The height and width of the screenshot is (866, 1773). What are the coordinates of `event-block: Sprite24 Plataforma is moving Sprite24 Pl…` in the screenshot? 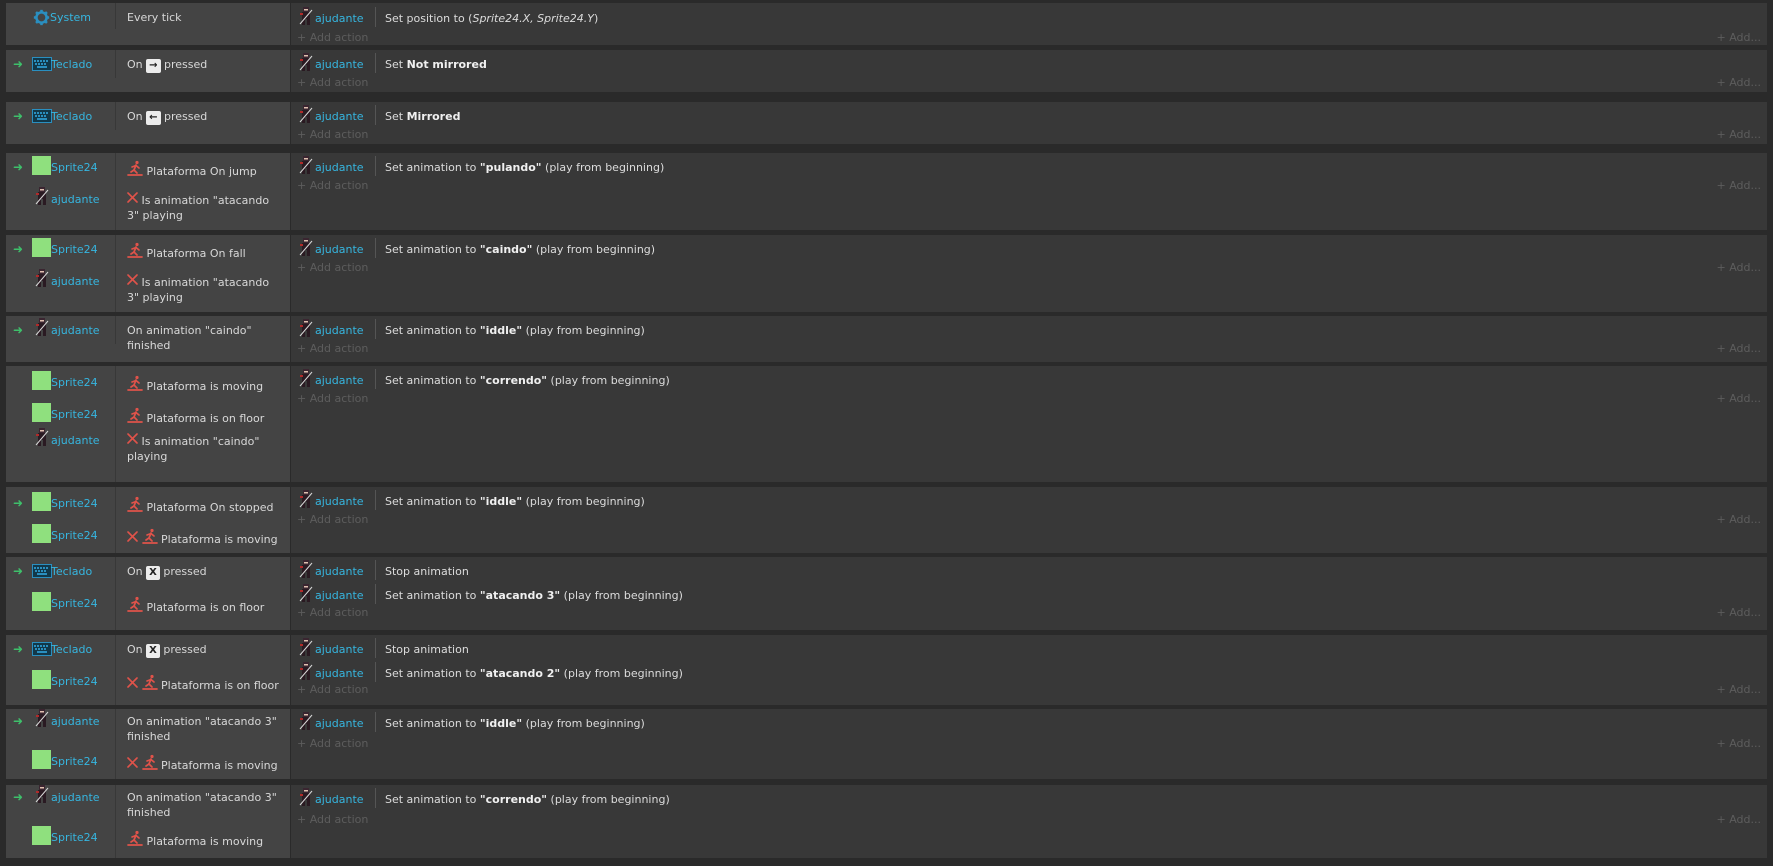 It's located at (886, 424).